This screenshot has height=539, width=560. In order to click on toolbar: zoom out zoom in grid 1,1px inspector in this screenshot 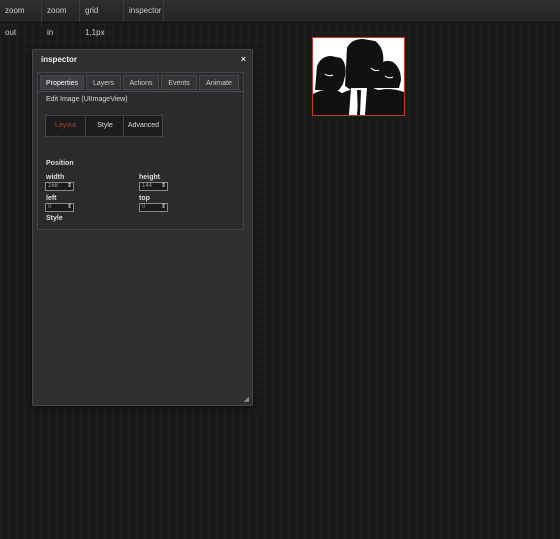, I will do `click(280, 18)`.